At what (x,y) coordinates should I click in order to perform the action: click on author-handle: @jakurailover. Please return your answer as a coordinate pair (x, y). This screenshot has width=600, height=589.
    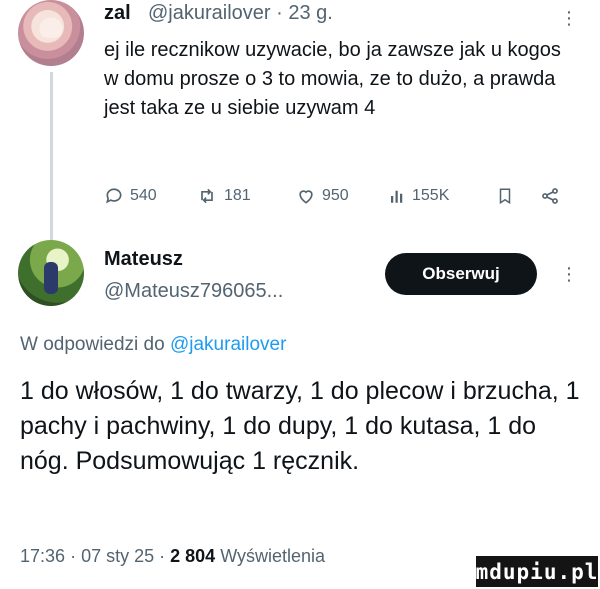
    Looking at the image, I should click on (209, 13).